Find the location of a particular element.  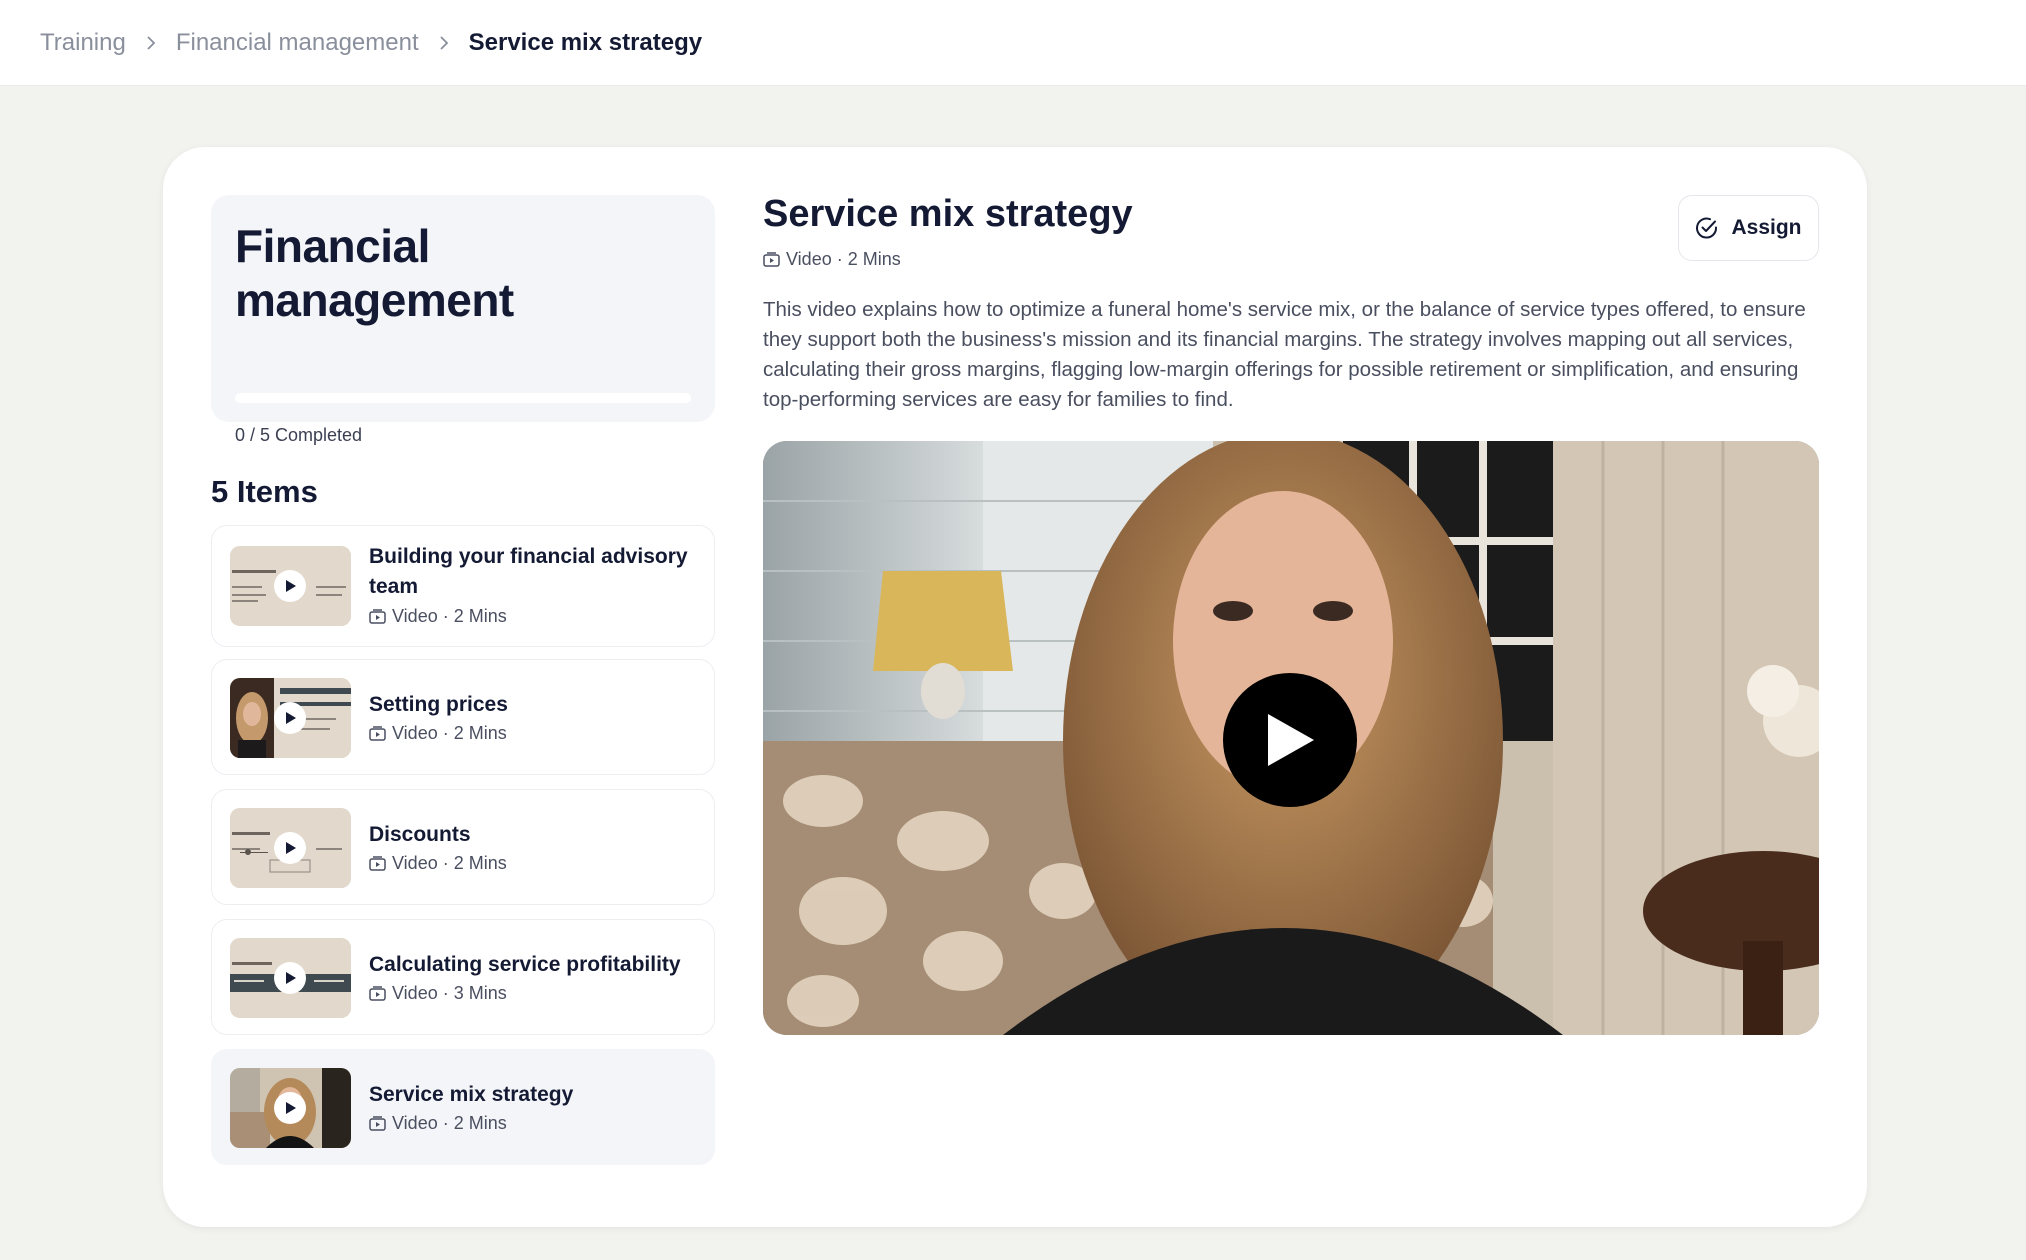

lesson-title: Service mix strategy is located at coordinates (948, 214).